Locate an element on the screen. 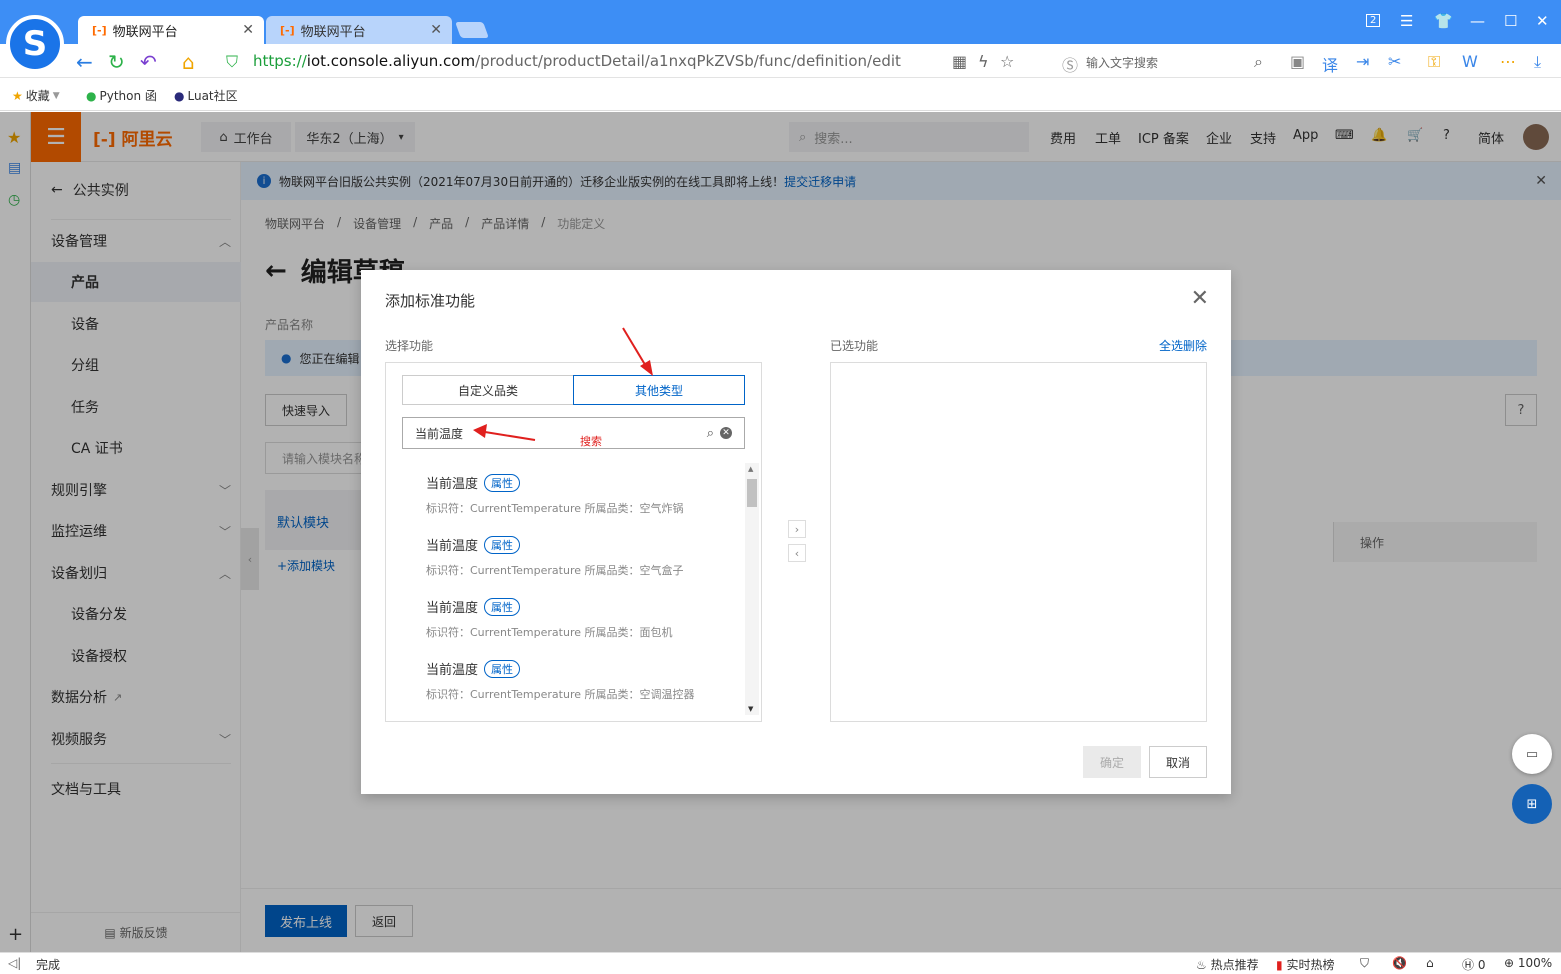 This screenshot has width=1561, height=974. python-icon: ● is located at coordinates (91, 95).